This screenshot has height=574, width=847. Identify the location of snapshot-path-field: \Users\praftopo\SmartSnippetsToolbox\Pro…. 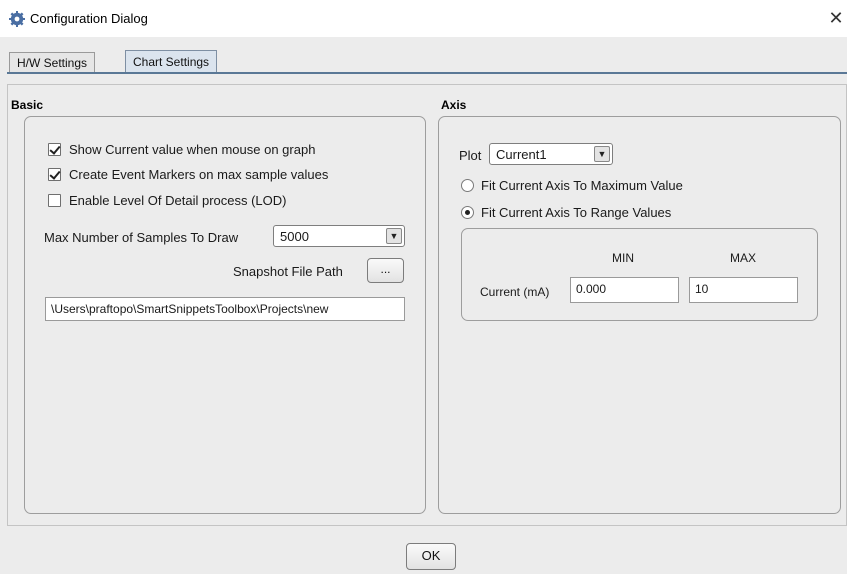
(225, 309).